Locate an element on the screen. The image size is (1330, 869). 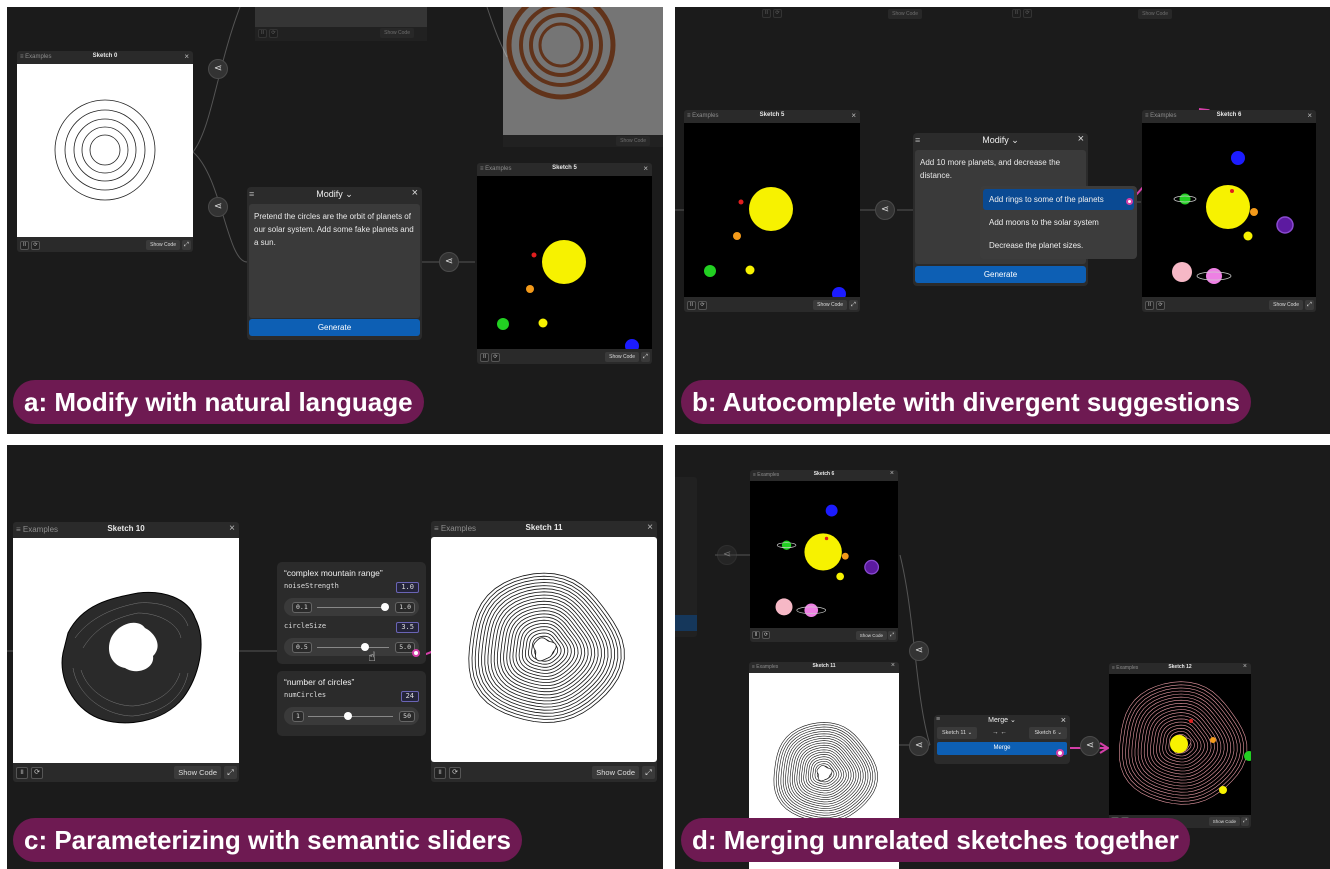
sketch-0-card: ≡ Examples Sketch 0 × II ⟳ Show Code ⤢ is located at coordinates (105, 151).